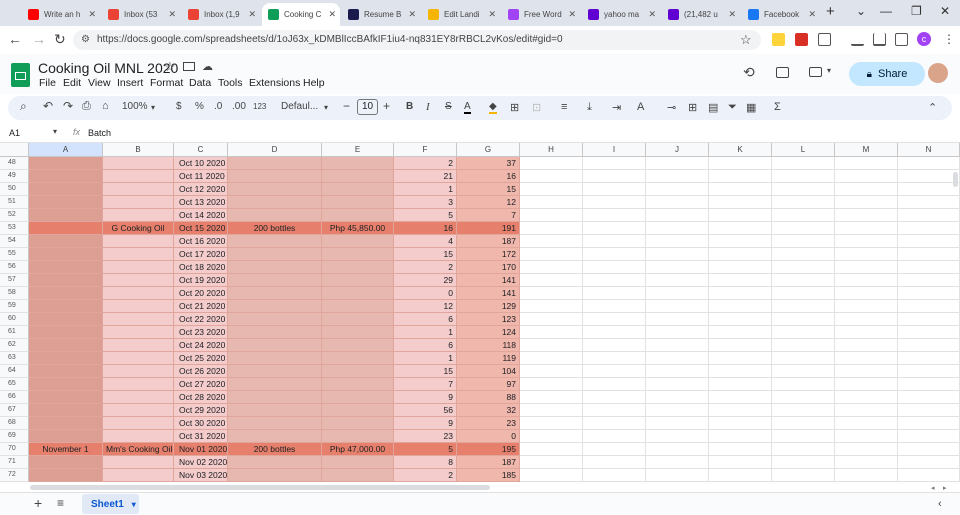 The image size is (960, 515). I want to click on pdf-extension-icon, so click(801, 39).